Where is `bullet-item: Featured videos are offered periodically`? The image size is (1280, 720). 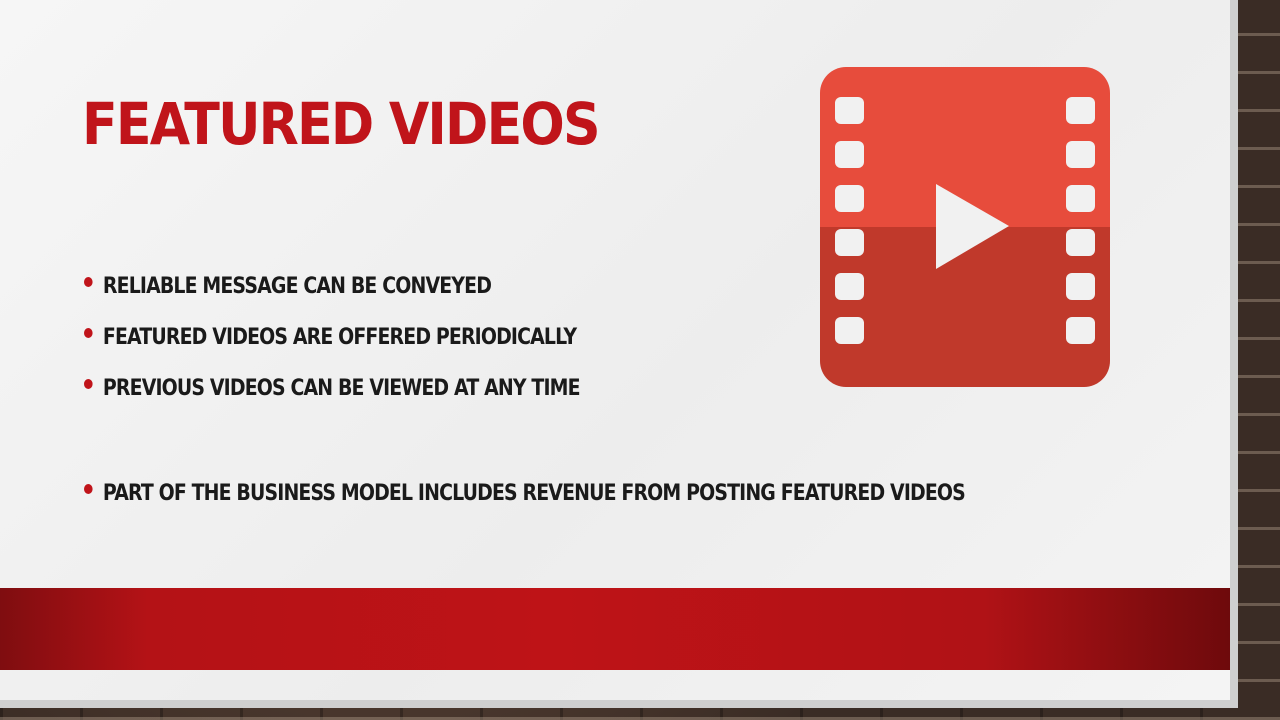 bullet-item: Featured videos are offered periodically is located at coordinates (330, 337).